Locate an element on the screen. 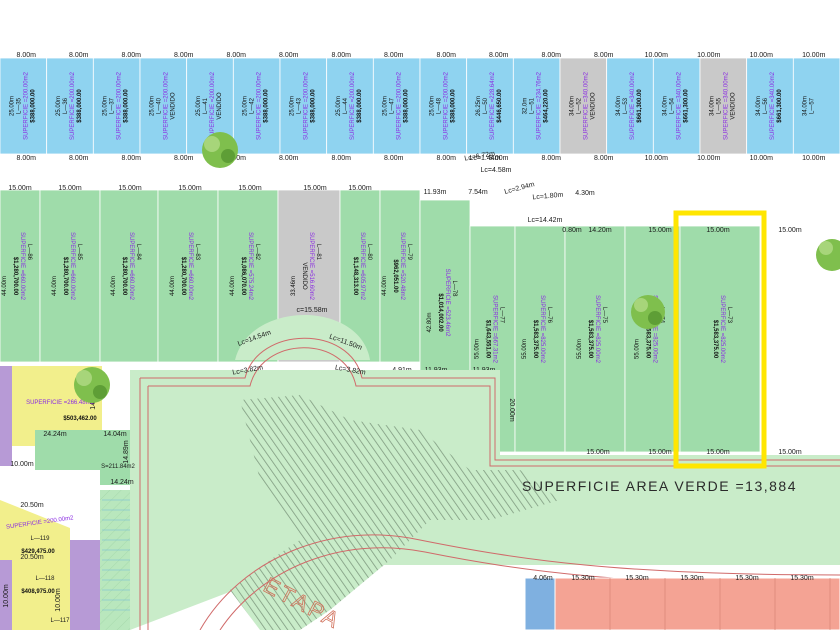 The height and width of the screenshot is (630, 840). lot-price: $1,086,070.00 is located at coordinates (243, 276).